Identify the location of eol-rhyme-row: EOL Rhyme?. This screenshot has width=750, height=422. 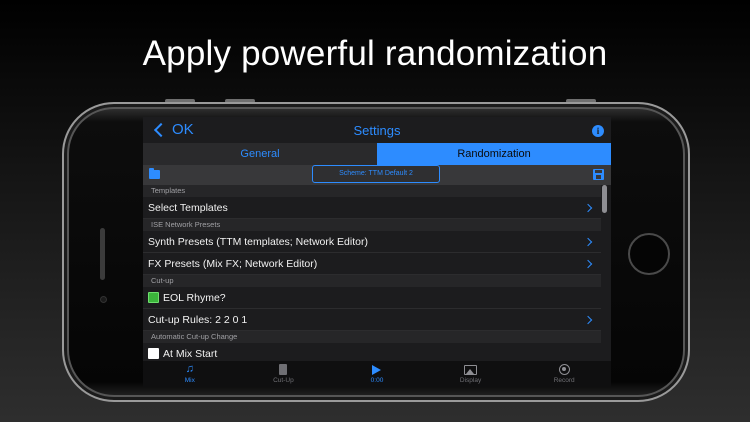
(372, 298).